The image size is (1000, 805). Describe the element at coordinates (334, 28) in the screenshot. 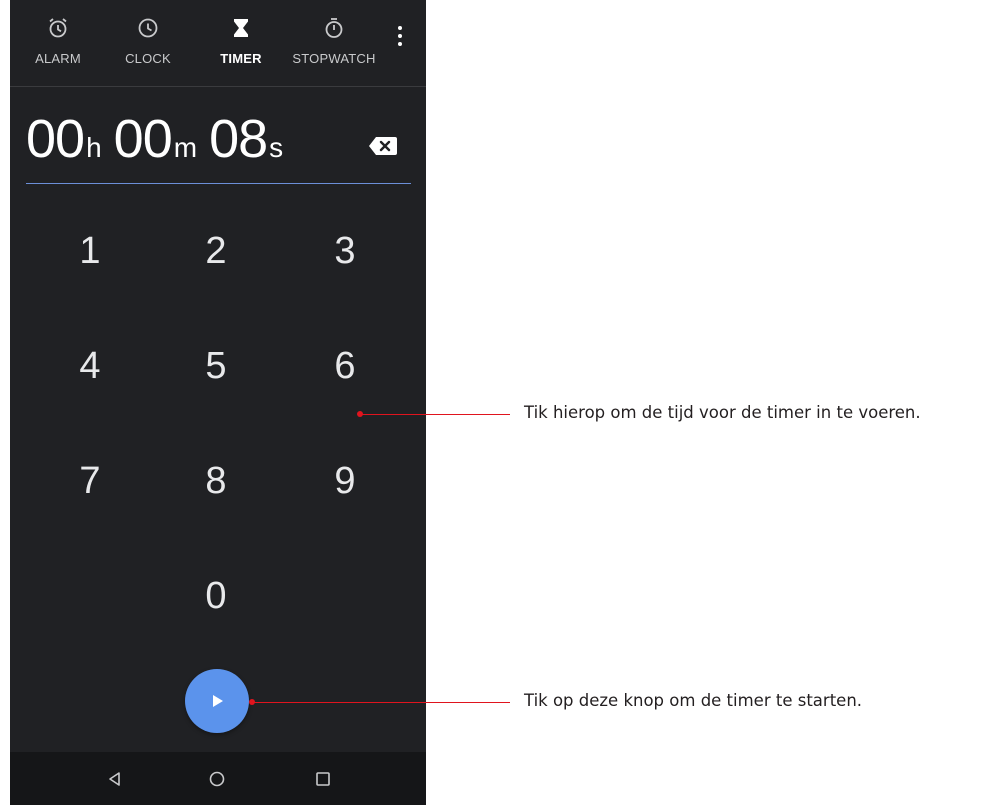

I see `stopwatch-icon` at that location.